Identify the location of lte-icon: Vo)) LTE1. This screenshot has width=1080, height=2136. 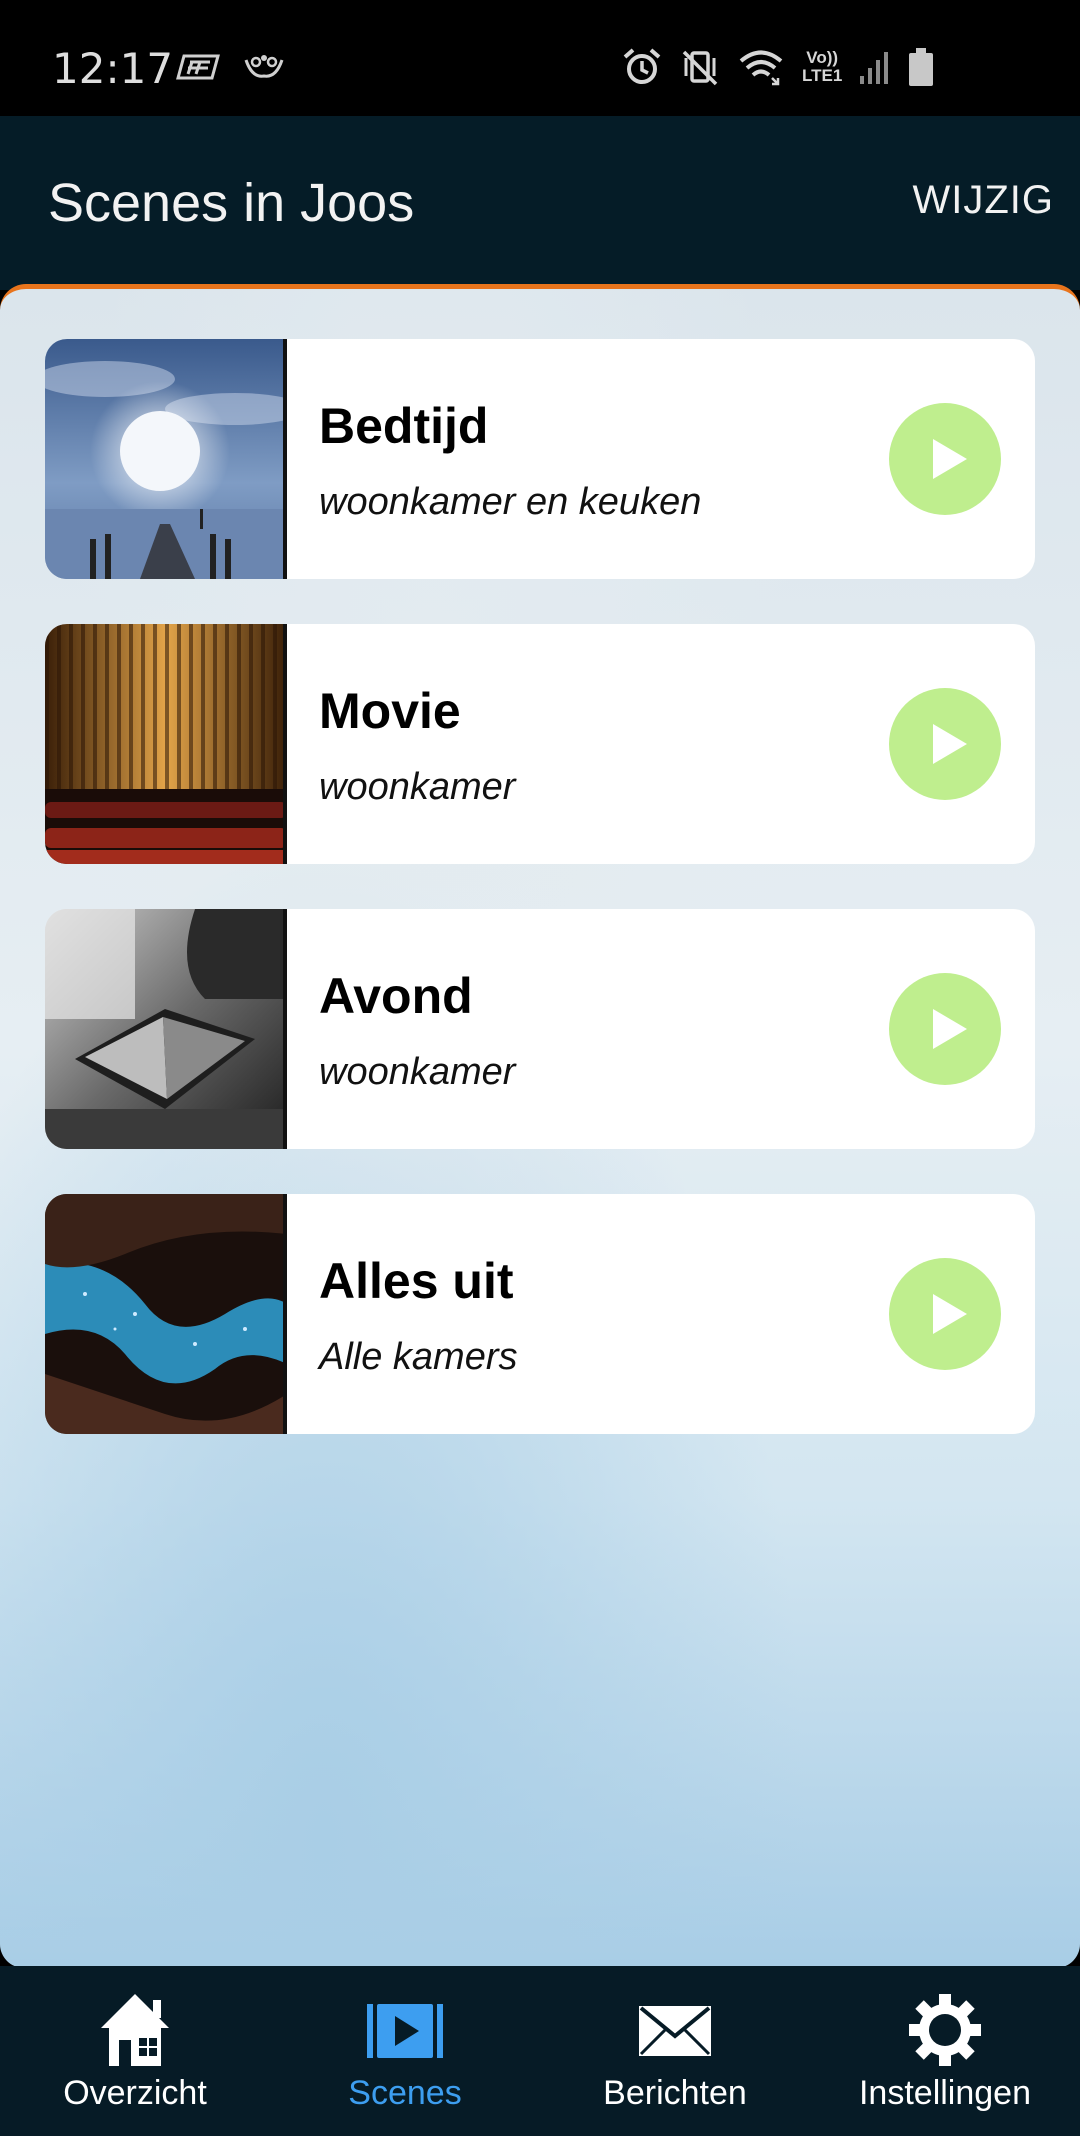
(822, 67).